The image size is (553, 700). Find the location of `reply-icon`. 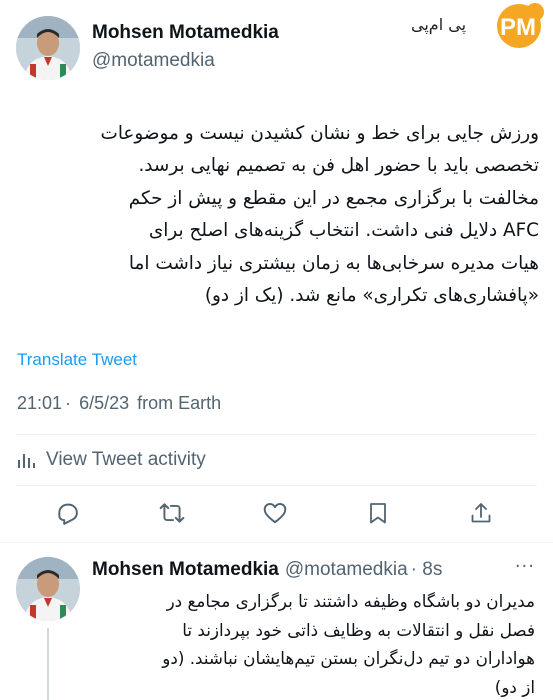

reply-icon is located at coordinates (68, 514).